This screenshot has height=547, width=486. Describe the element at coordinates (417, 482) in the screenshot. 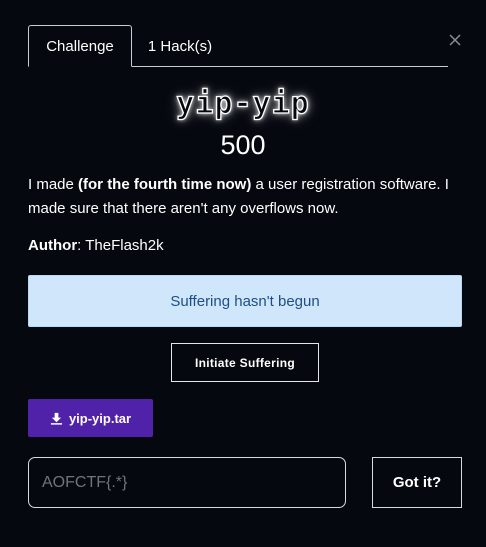

I see `submit-flag-button: Got it?` at that location.